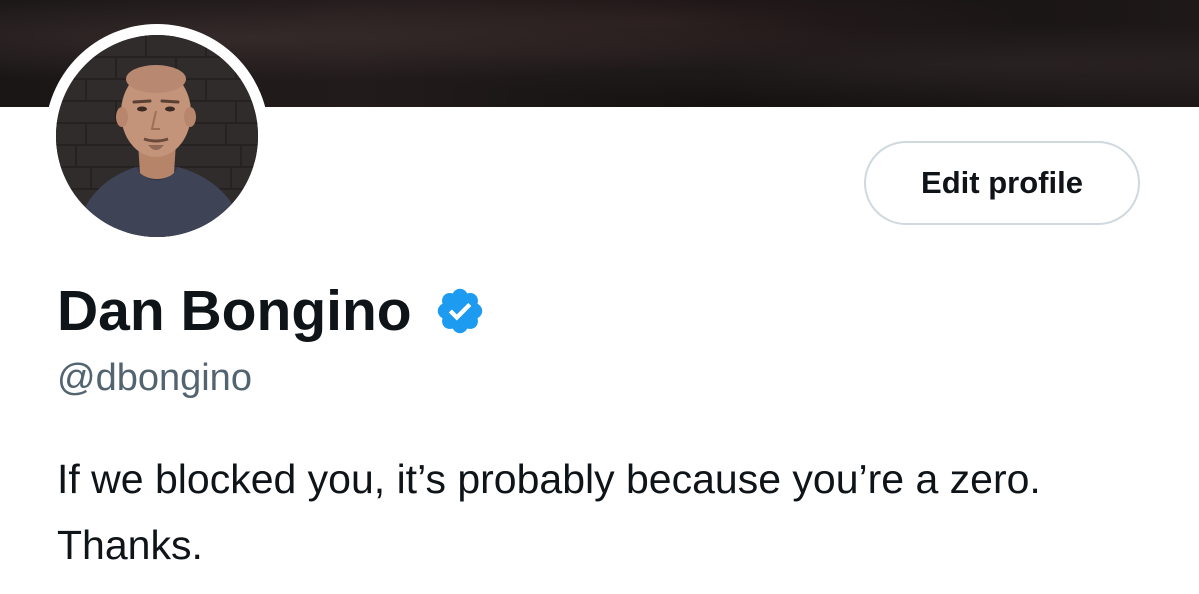  I want to click on avatar-photo, so click(157, 136).